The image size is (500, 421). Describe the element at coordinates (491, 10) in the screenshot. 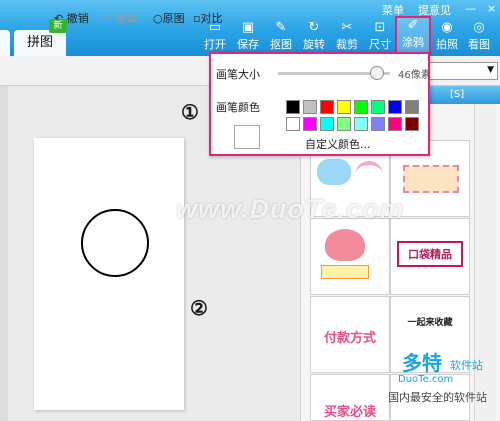

I see `close-button: ×` at that location.